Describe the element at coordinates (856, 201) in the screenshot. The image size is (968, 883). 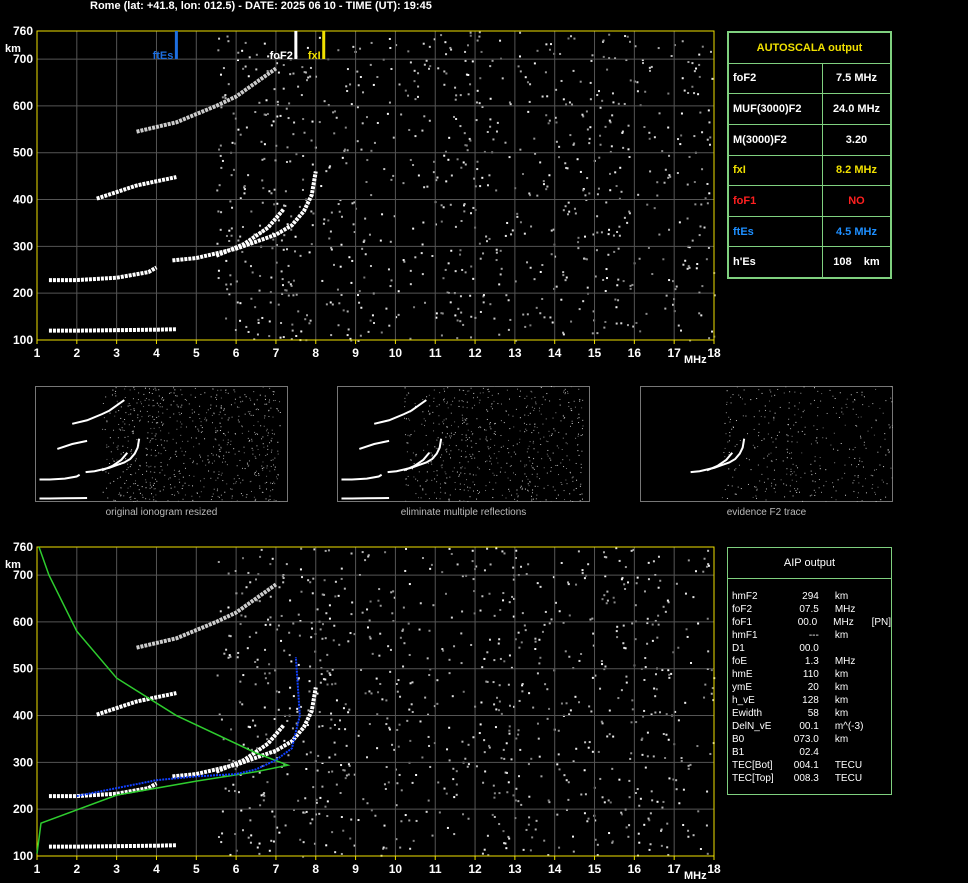
I see `autoscala-param-value: NO` at that location.